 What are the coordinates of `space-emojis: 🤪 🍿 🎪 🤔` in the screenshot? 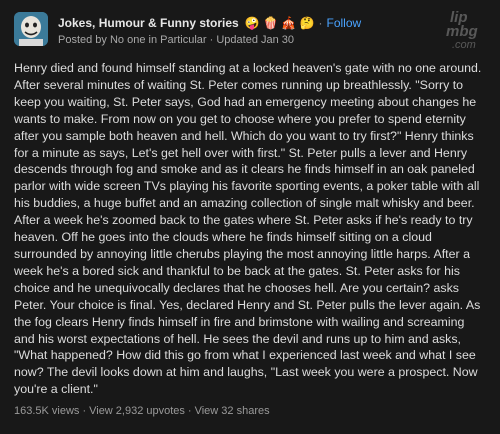 It's located at (279, 23).